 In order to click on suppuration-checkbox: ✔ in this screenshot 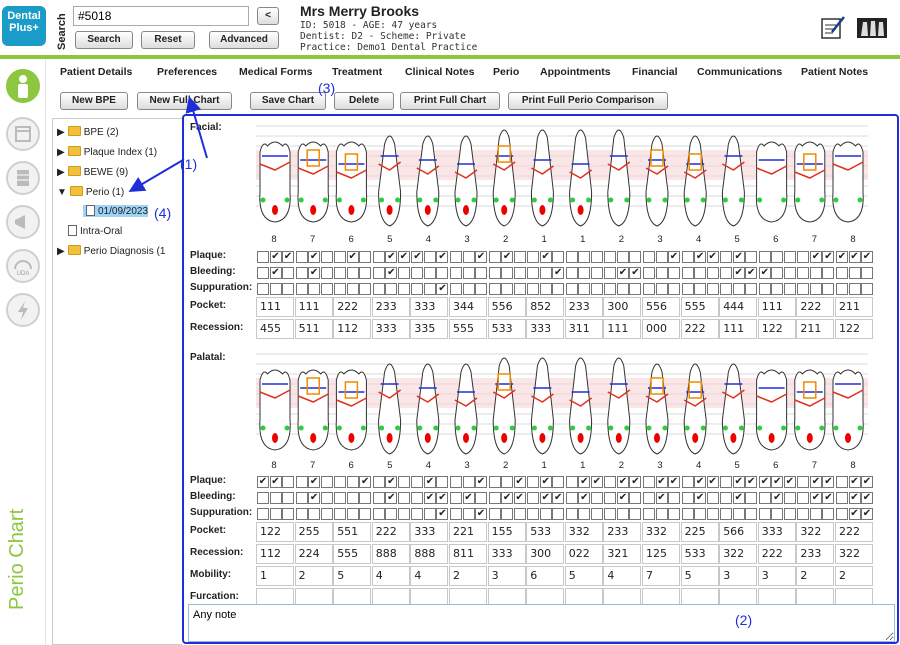, I will do `click(442, 514)`.